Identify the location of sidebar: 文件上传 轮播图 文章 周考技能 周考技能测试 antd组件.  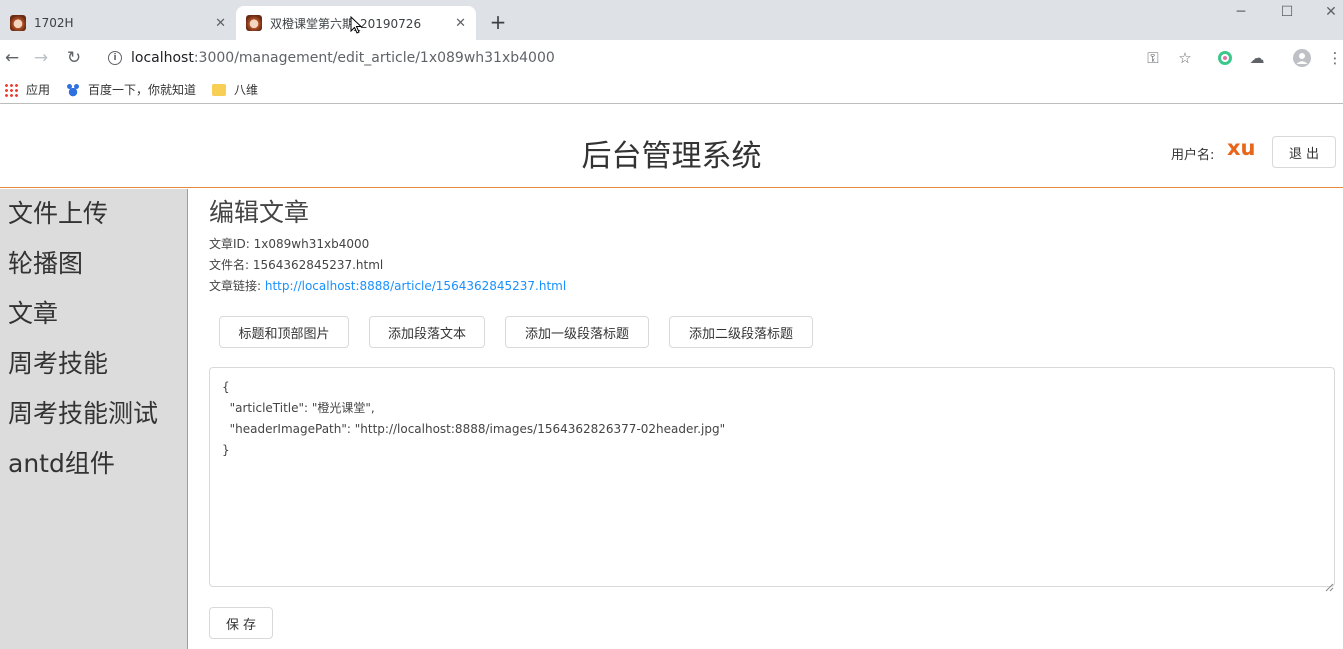
(94, 419).